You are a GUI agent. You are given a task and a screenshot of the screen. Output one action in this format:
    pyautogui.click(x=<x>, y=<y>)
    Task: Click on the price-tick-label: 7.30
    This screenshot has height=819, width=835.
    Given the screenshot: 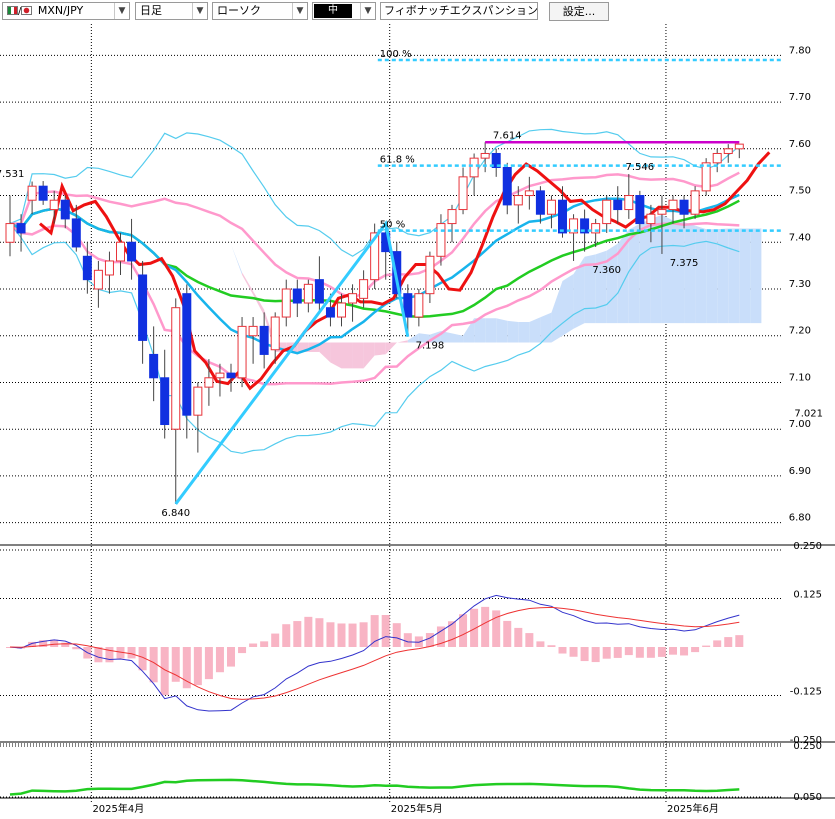 What is the action you would take?
    pyautogui.click(x=800, y=284)
    